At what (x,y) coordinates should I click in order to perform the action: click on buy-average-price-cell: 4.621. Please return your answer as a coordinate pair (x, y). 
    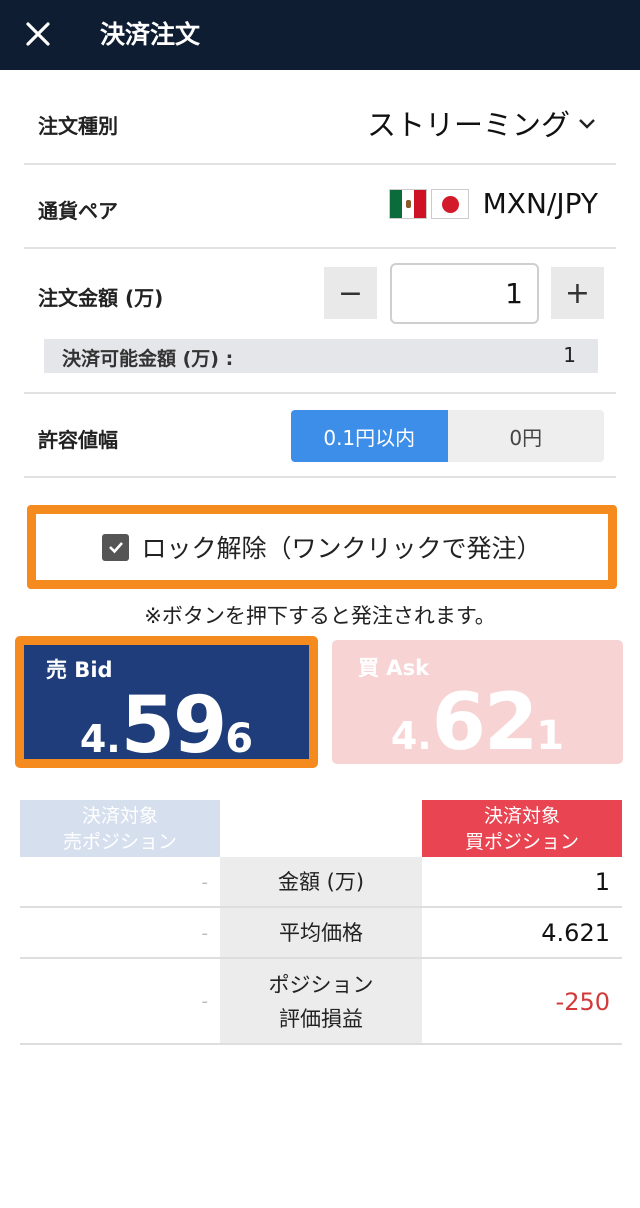
    Looking at the image, I should click on (575, 933).